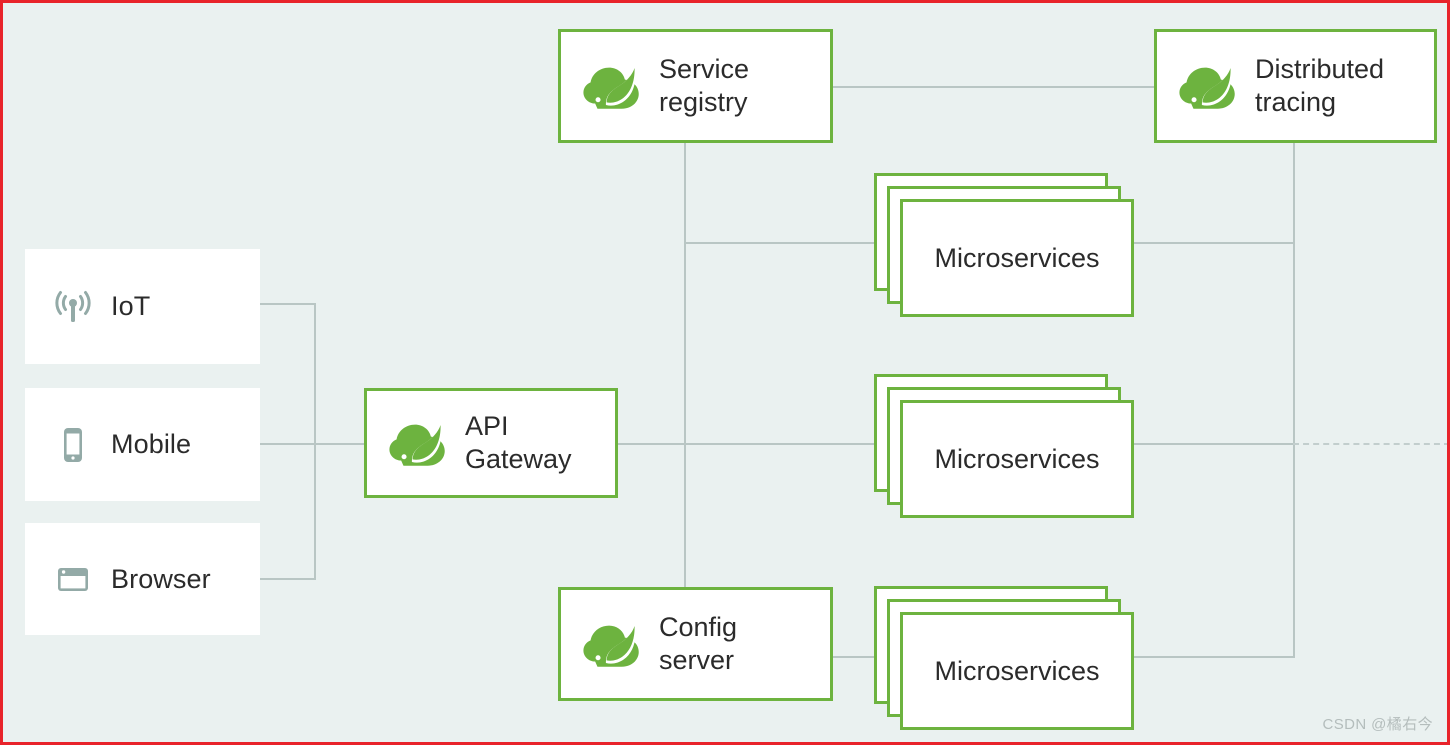 The image size is (1450, 745). Describe the element at coordinates (73, 445) in the screenshot. I see `mobile-phone-icon` at that location.